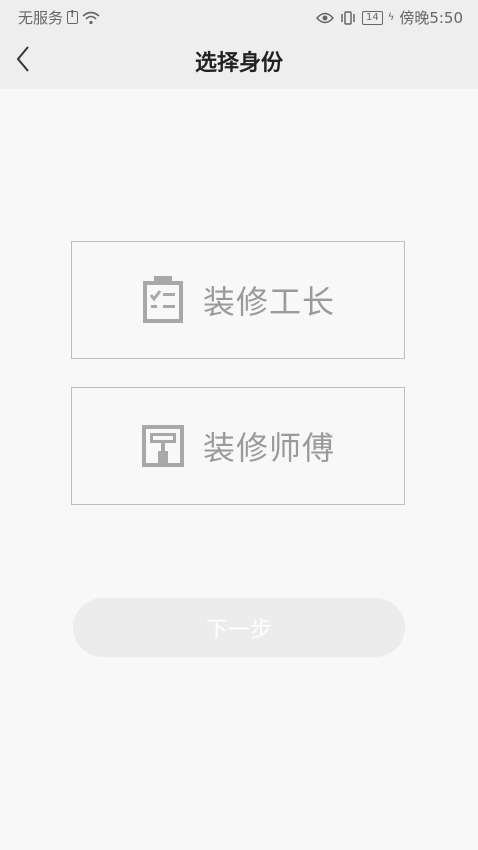 The height and width of the screenshot is (850, 478). I want to click on sim-alert-icon, so click(73, 16).